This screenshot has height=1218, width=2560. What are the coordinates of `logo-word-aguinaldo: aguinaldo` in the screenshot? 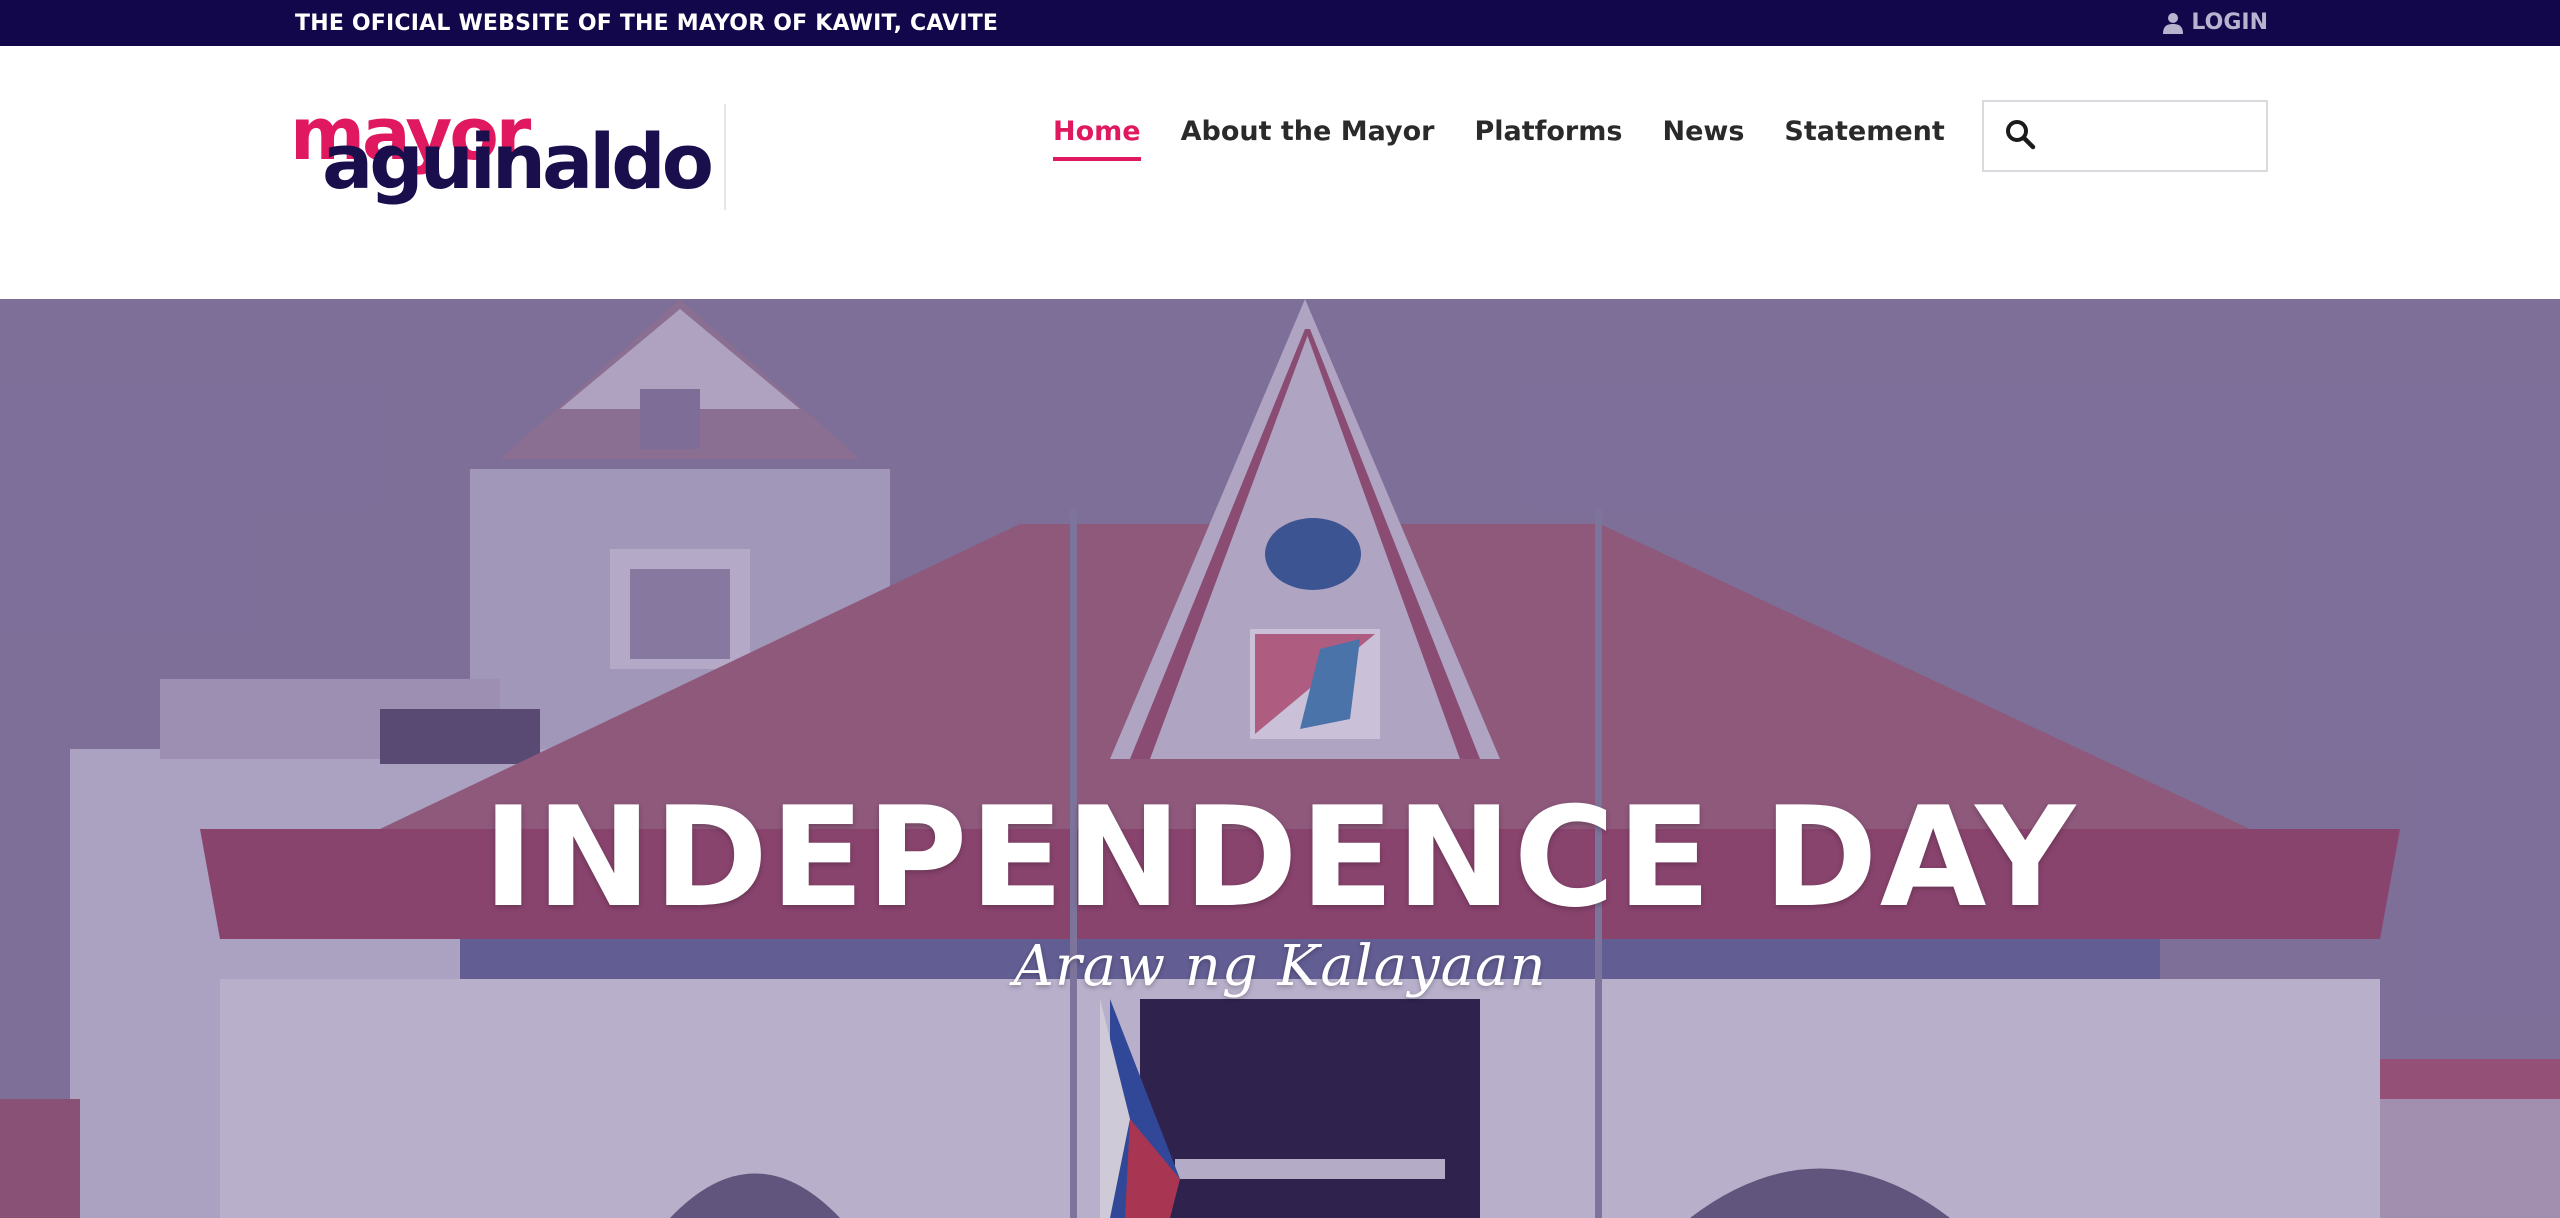 It's located at (518, 161).